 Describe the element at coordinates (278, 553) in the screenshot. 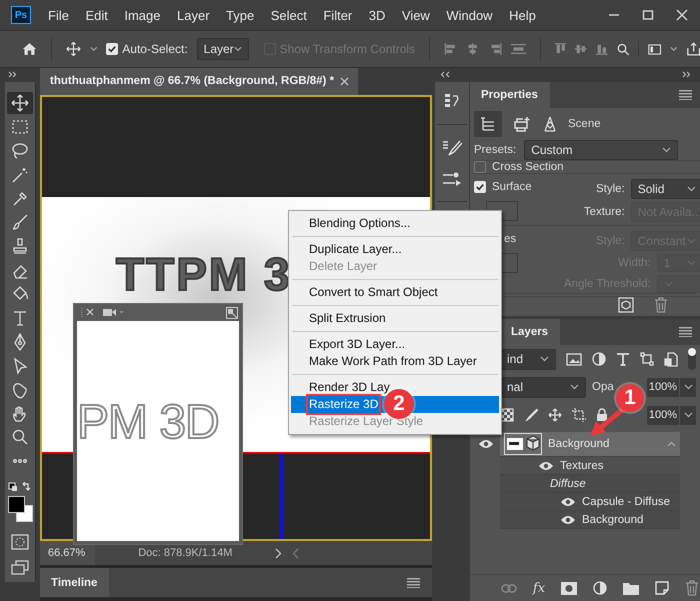

I see `chevron-right-icon` at that location.